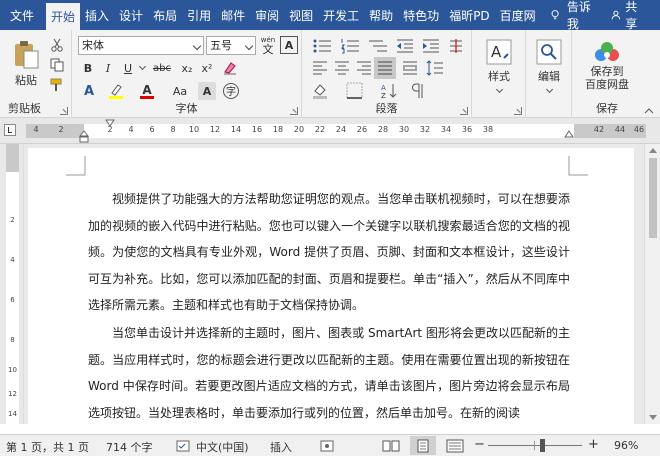 The height and width of the screenshot is (456, 660). What do you see at coordinates (162, 68) in the screenshot?
I see `strikethrough-button: abc` at bounding box center [162, 68].